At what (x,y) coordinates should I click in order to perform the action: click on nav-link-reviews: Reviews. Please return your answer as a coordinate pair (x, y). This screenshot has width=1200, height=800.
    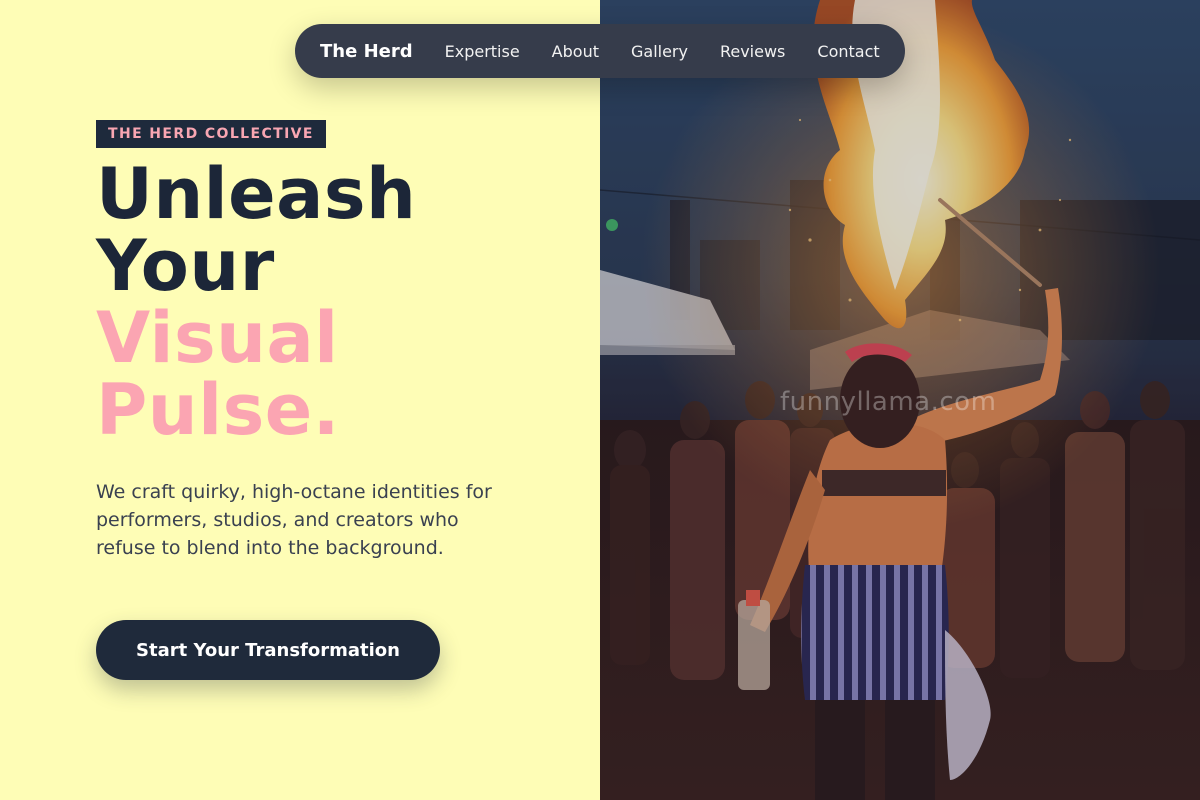
    Looking at the image, I should click on (752, 51).